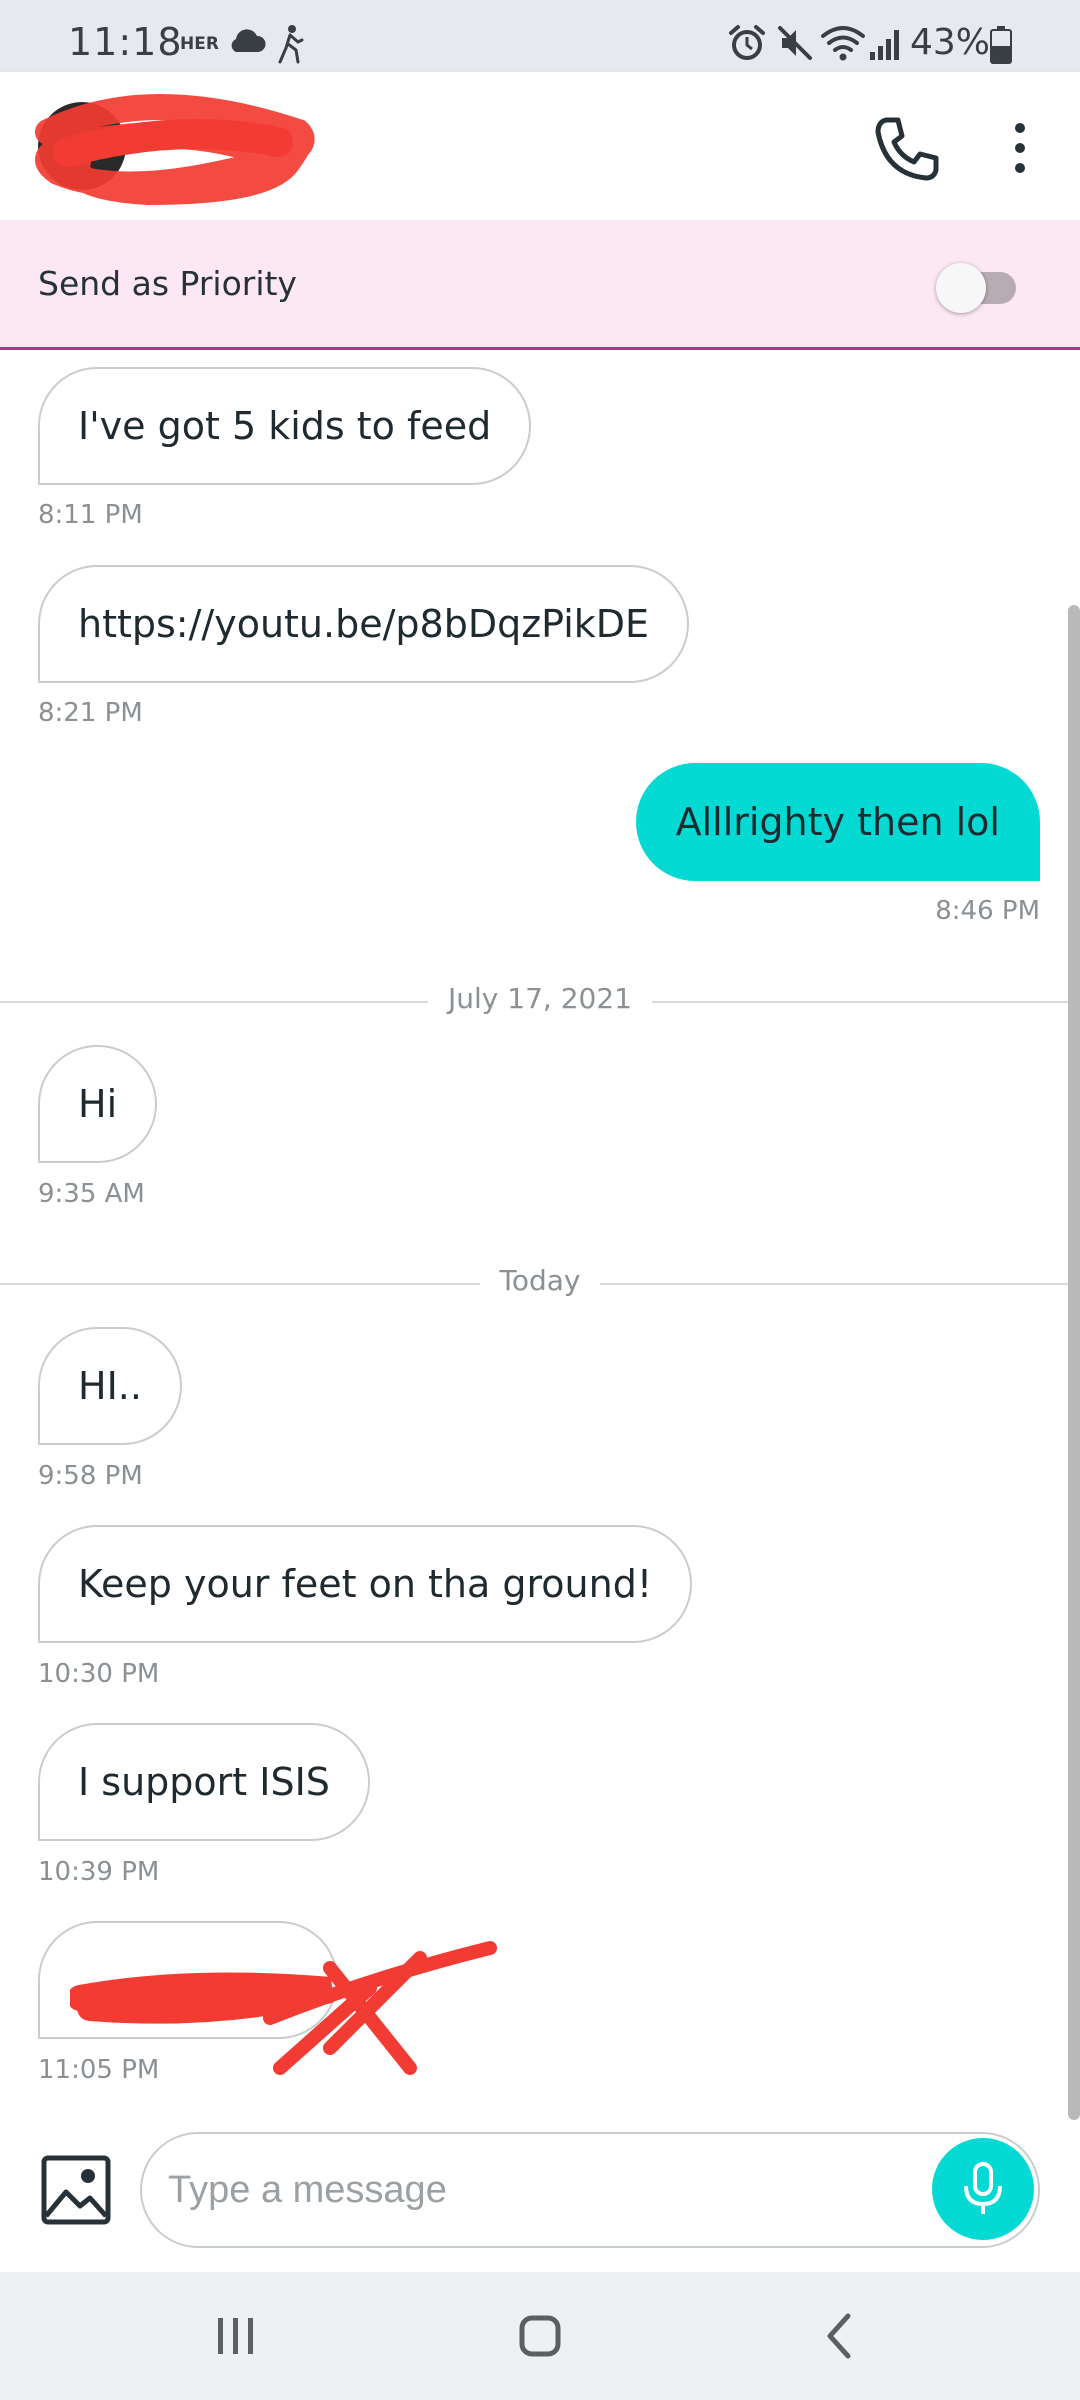 The height and width of the screenshot is (2400, 1080). I want to click on walking-icon, so click(291, 44).